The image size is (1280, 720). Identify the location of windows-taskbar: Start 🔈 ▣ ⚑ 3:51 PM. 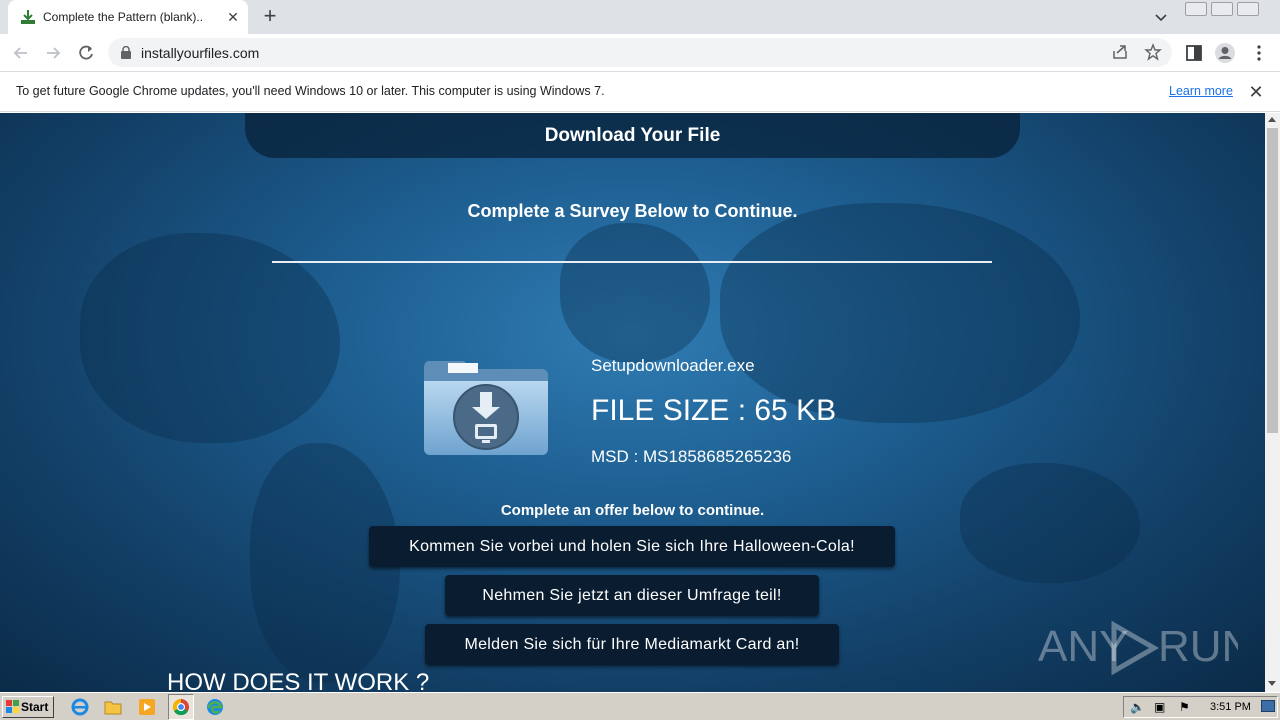
(640, 706).